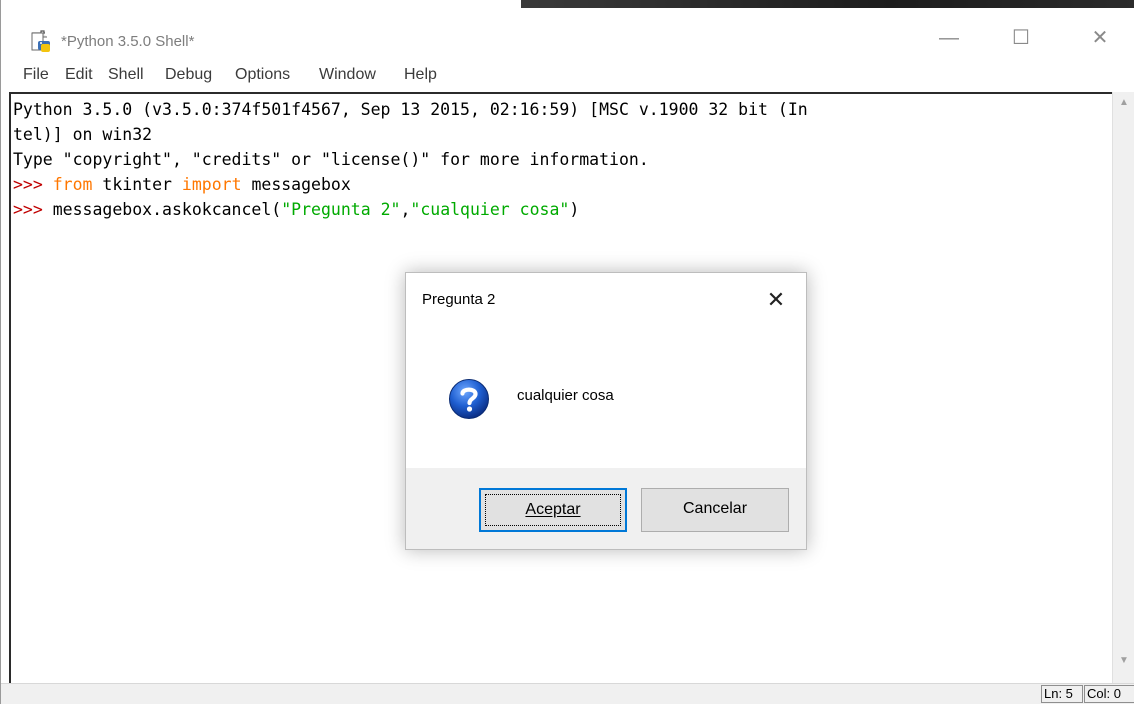  I want to click on menu-options: Options, so click(262, 75).